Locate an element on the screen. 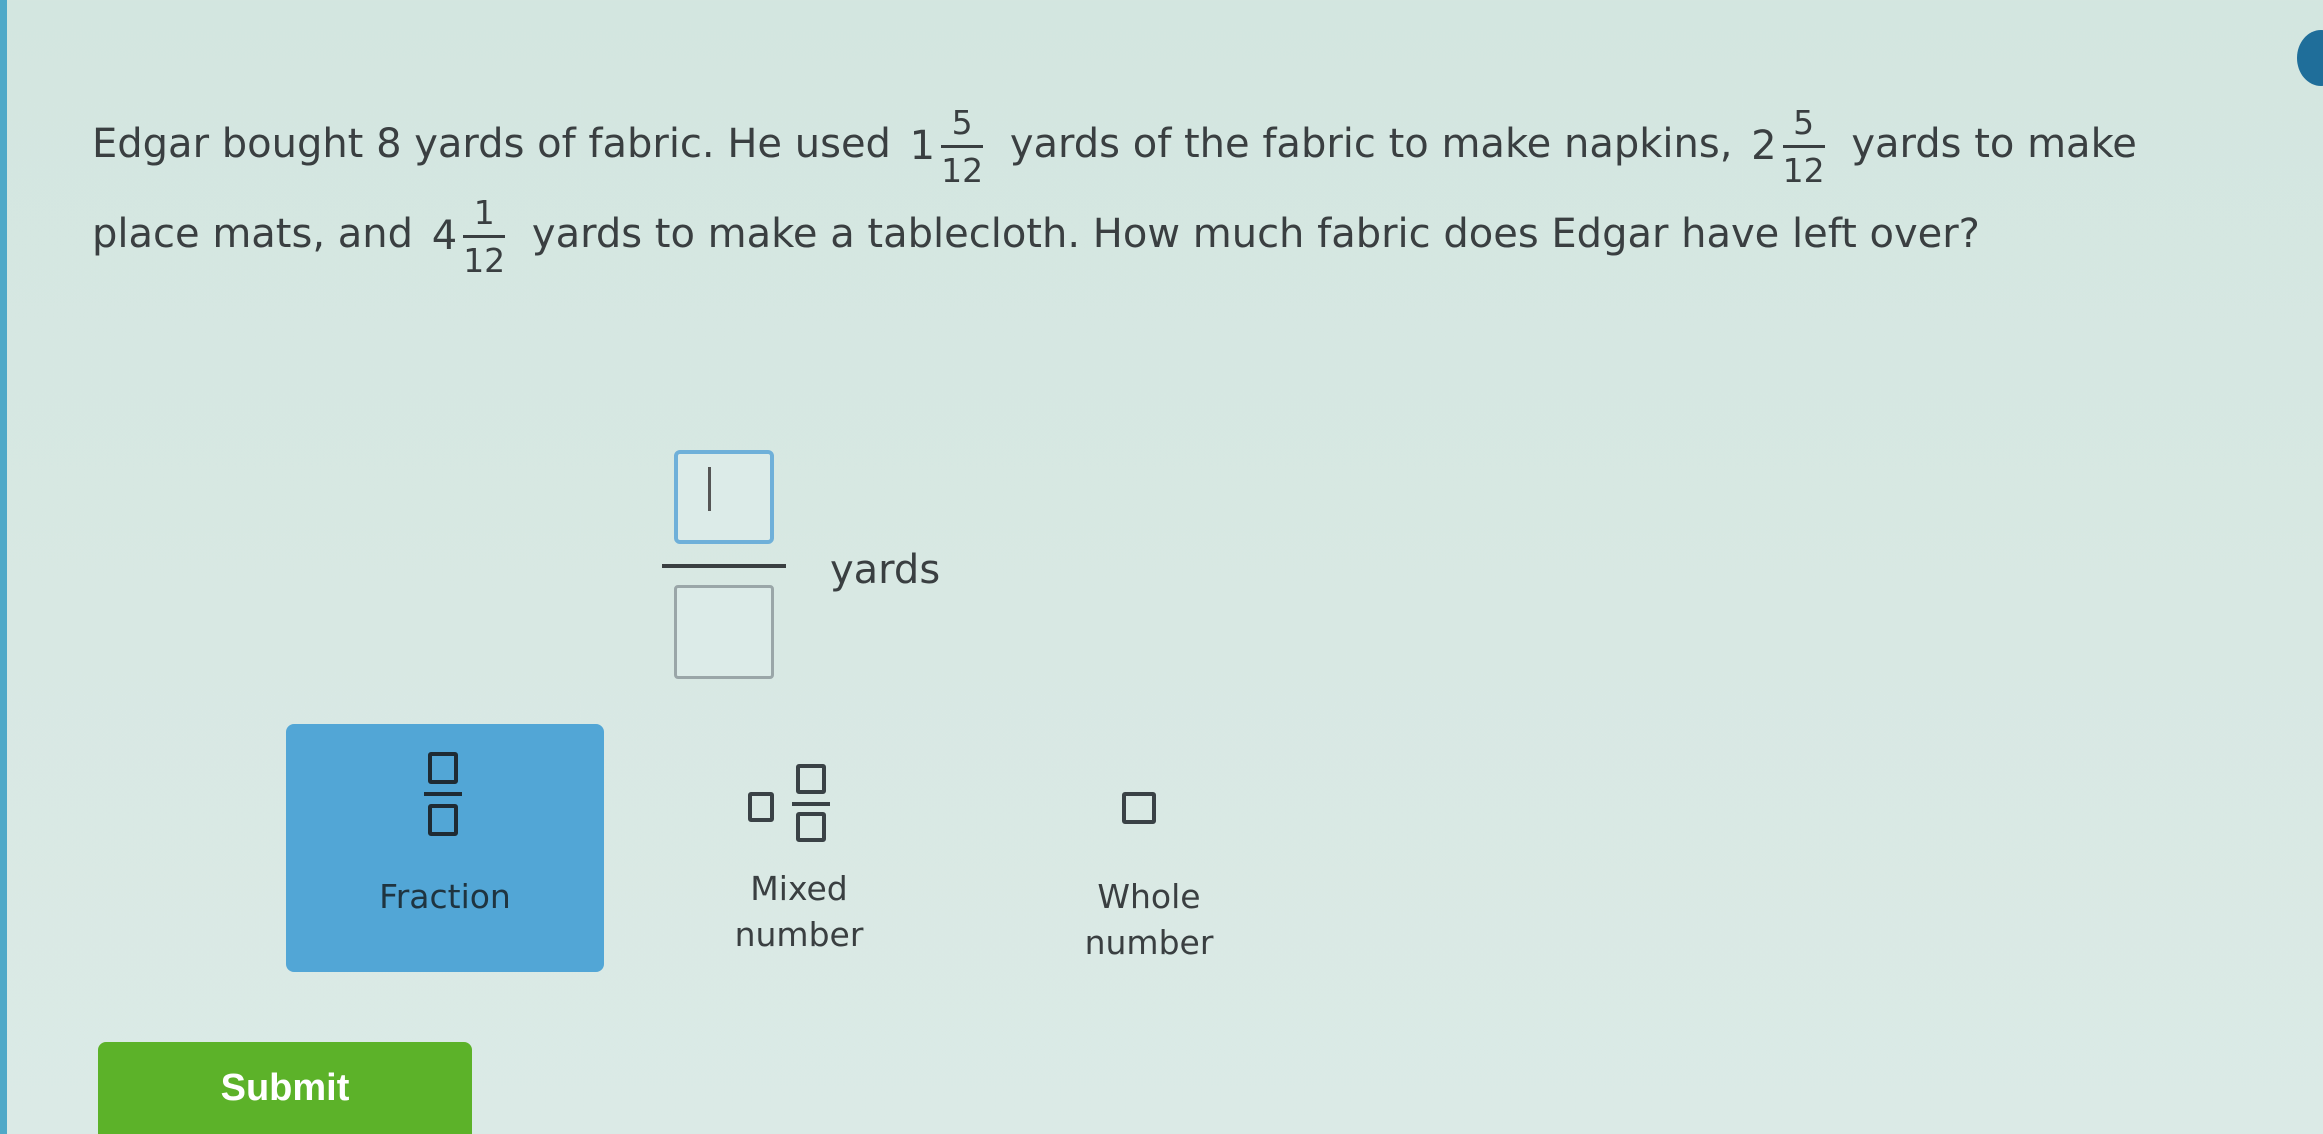 This screenshot has width=2323, height=1134. fraction-label: Fraction is located at coordinates (445, 896).